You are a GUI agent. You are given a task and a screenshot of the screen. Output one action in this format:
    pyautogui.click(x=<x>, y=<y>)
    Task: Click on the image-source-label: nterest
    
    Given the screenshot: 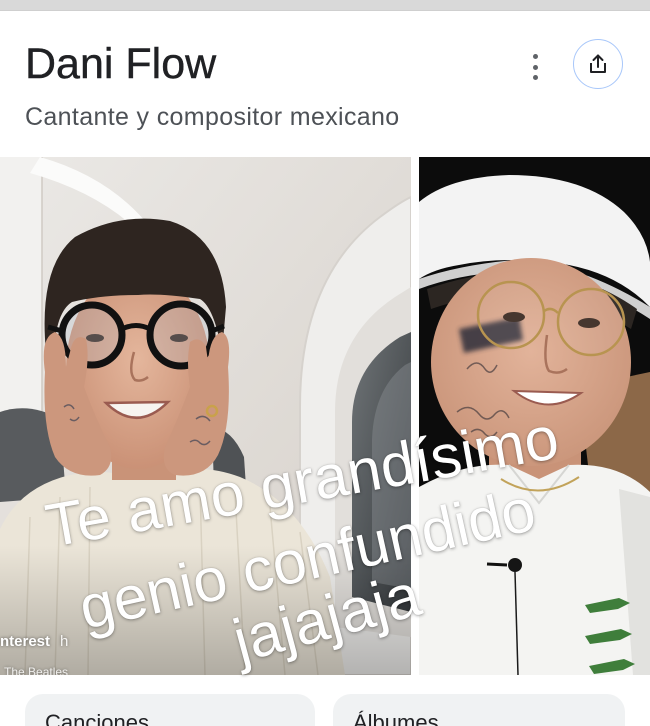 What is the action you would take?
    pyautogui.click(x=25, y=641)
    